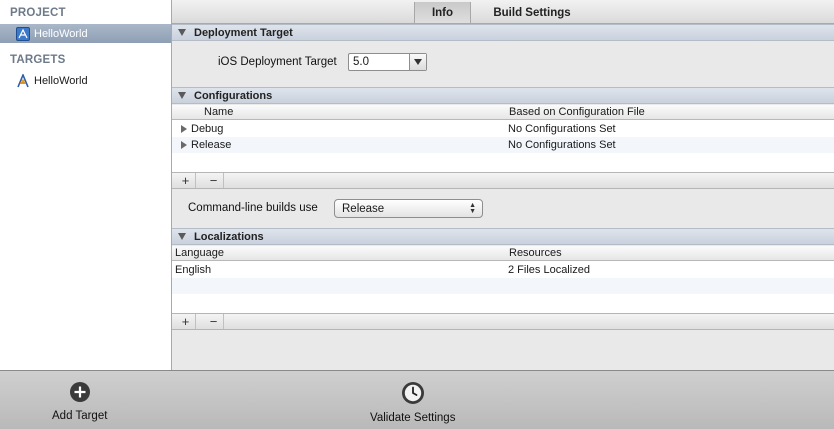 This screenshot has width=834, height=429. What do you see at coordinates (503, 253) in the screenshot?
I see `localizations-table-header: Language Resources` at bounding box center [503, 253].